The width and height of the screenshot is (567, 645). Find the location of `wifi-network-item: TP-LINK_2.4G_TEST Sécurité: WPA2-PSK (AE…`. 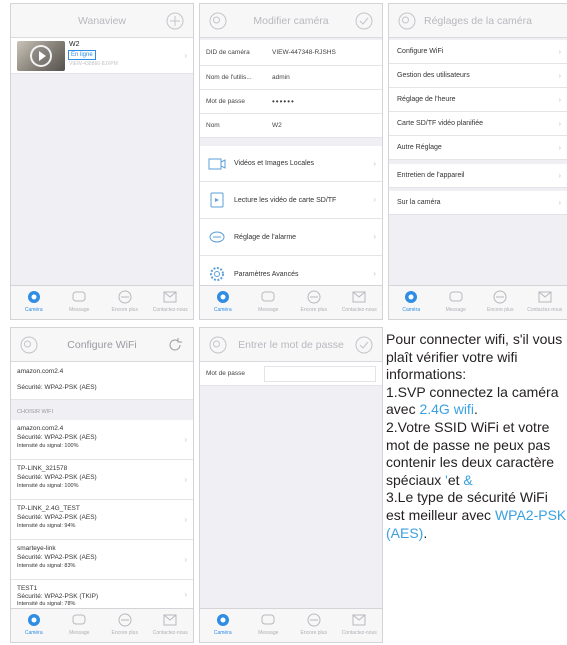

wifi-network-item: TP-LINK_2.4G_TEST Sécurité: WPA2-PSK (AE… is located at coordinates (102, 520).